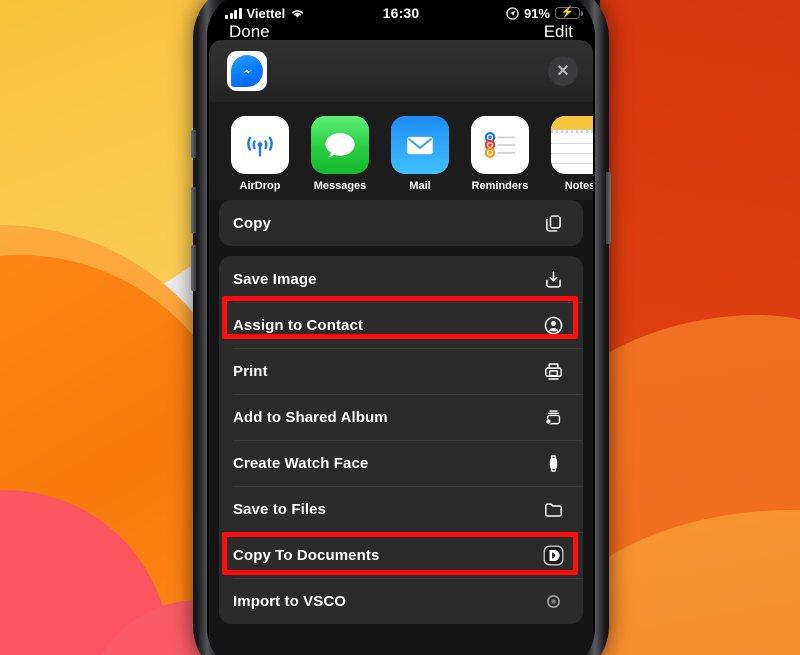 Image resolution: width=800 pixels, height=655 pixels. Describe the element at coordinates (553, 223) in the screenshot. I see `copy-icon` at that location.